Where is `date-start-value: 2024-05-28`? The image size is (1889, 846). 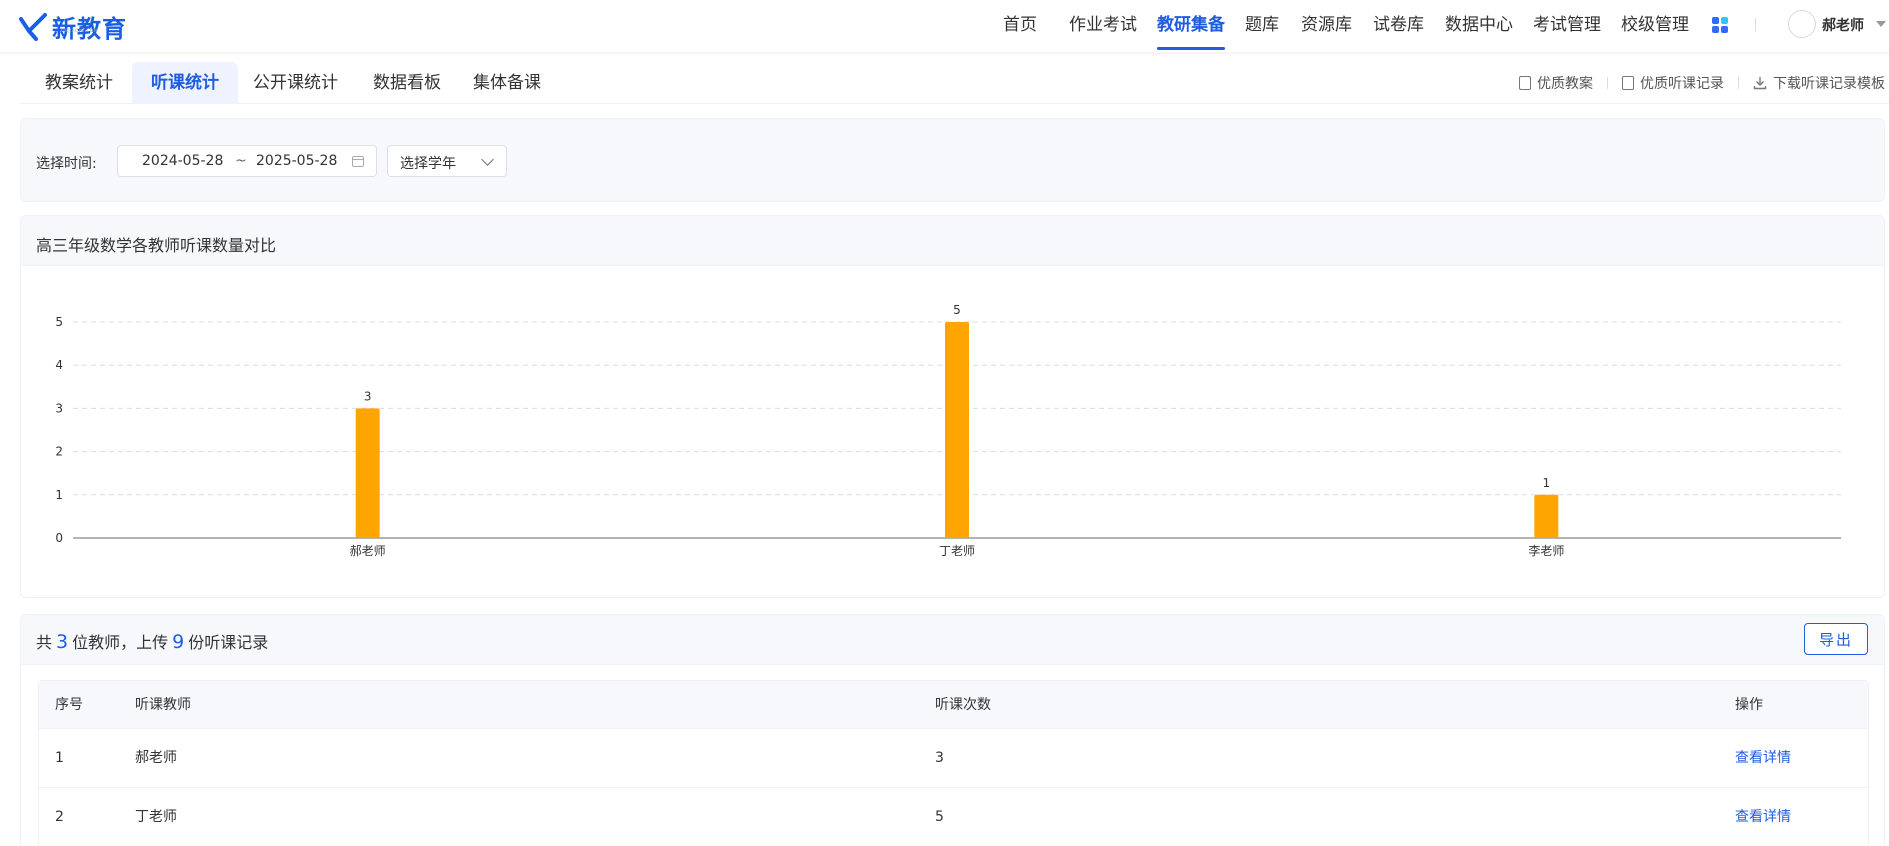 date-start-value: 2024-05-28 is located at coordinates (182, 161).